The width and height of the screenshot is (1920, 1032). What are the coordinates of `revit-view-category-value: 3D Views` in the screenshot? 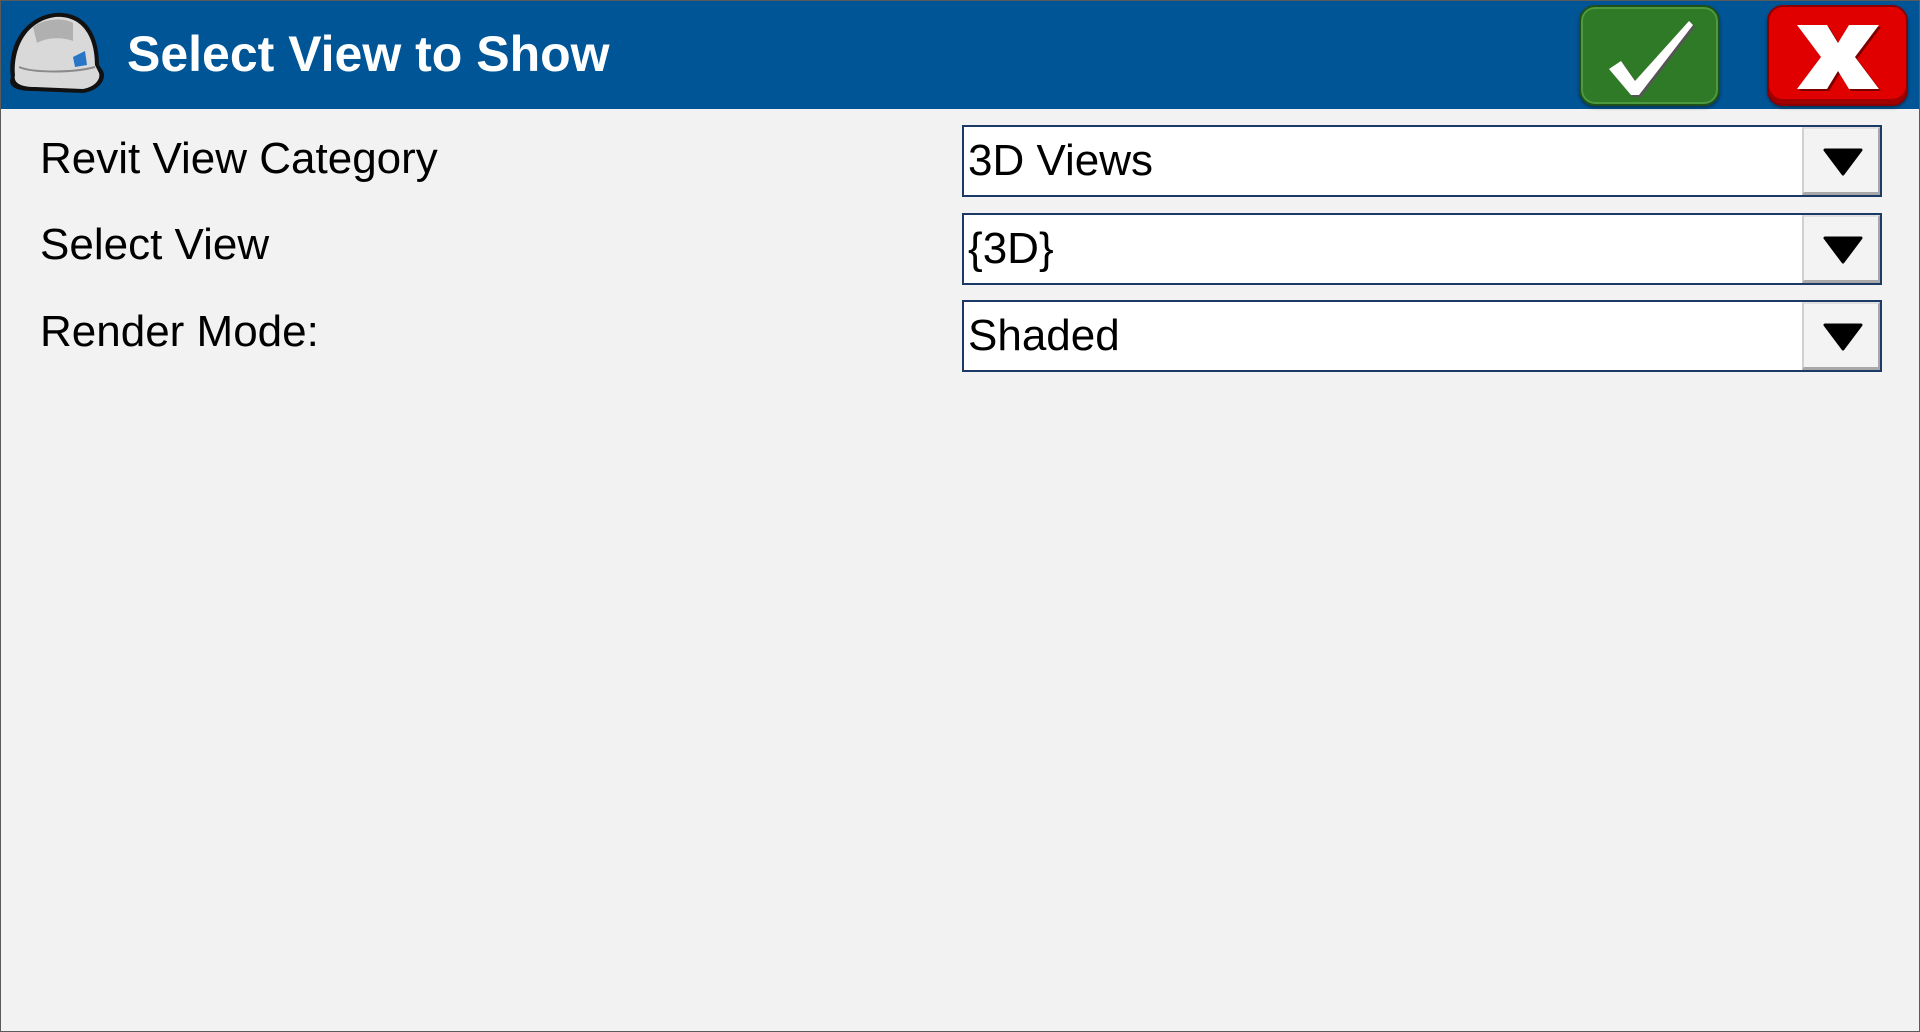 It's located at (1061, 160).